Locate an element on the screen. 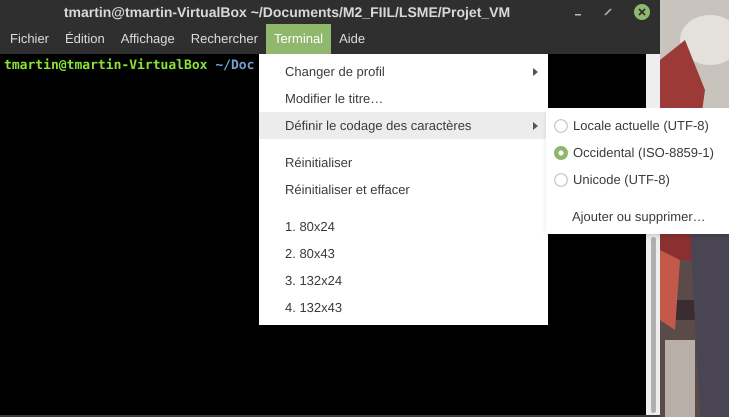  menu-bar-item: Affichage is located at coordinates (147, 39).